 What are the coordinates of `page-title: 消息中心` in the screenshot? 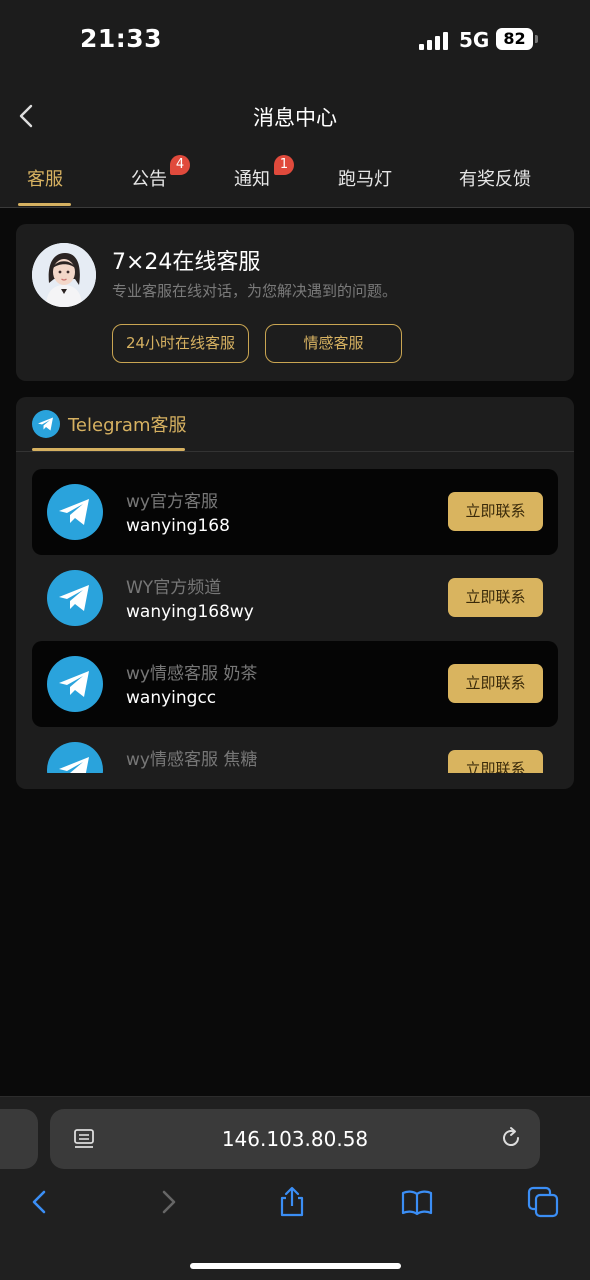 It's located at (295, 118).